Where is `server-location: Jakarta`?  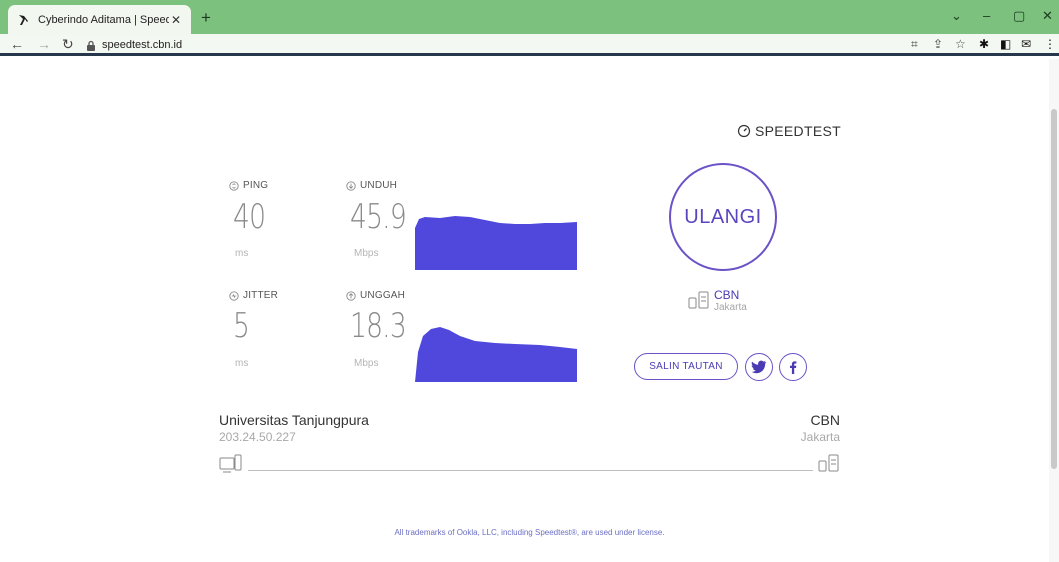 server-location: Jakarta is located at coordinates (730, 307).